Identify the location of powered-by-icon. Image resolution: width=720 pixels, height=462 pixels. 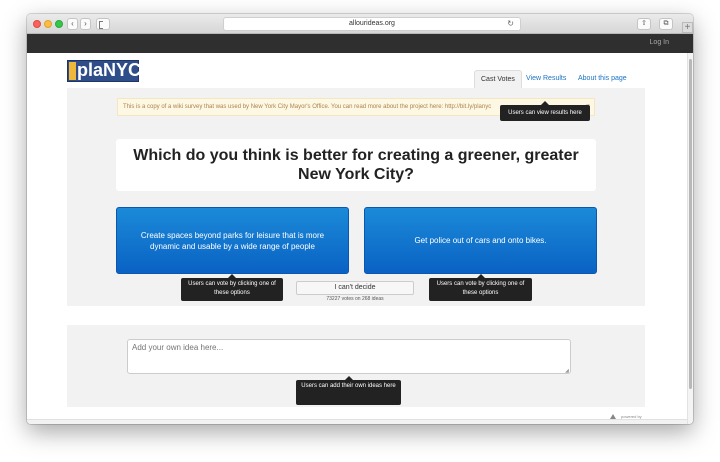
(613, 416).